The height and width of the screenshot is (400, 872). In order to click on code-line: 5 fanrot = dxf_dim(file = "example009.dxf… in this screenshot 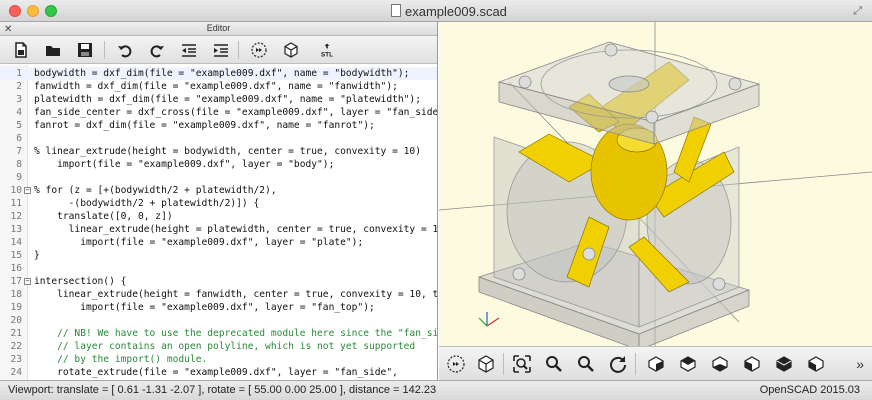, I will do `click(218, 125)`.